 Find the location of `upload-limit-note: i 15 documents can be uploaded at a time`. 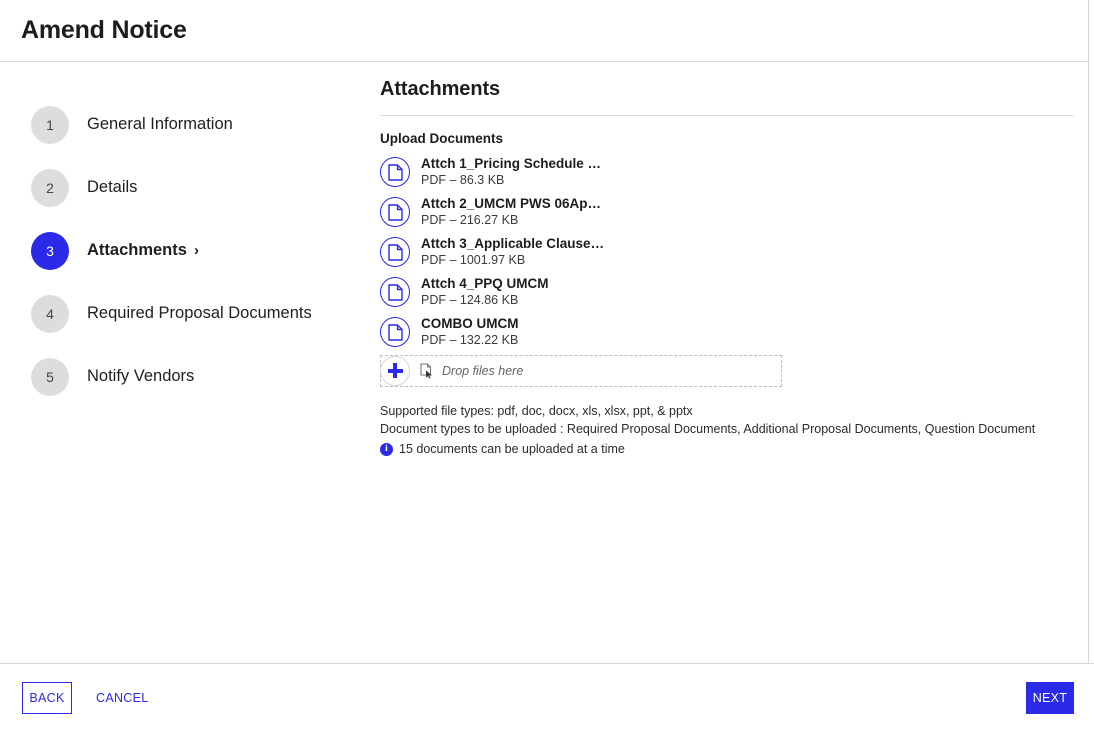

upload-limit-note: i 15 documents can be uploaded at a time is located at coordinates (726, 450).